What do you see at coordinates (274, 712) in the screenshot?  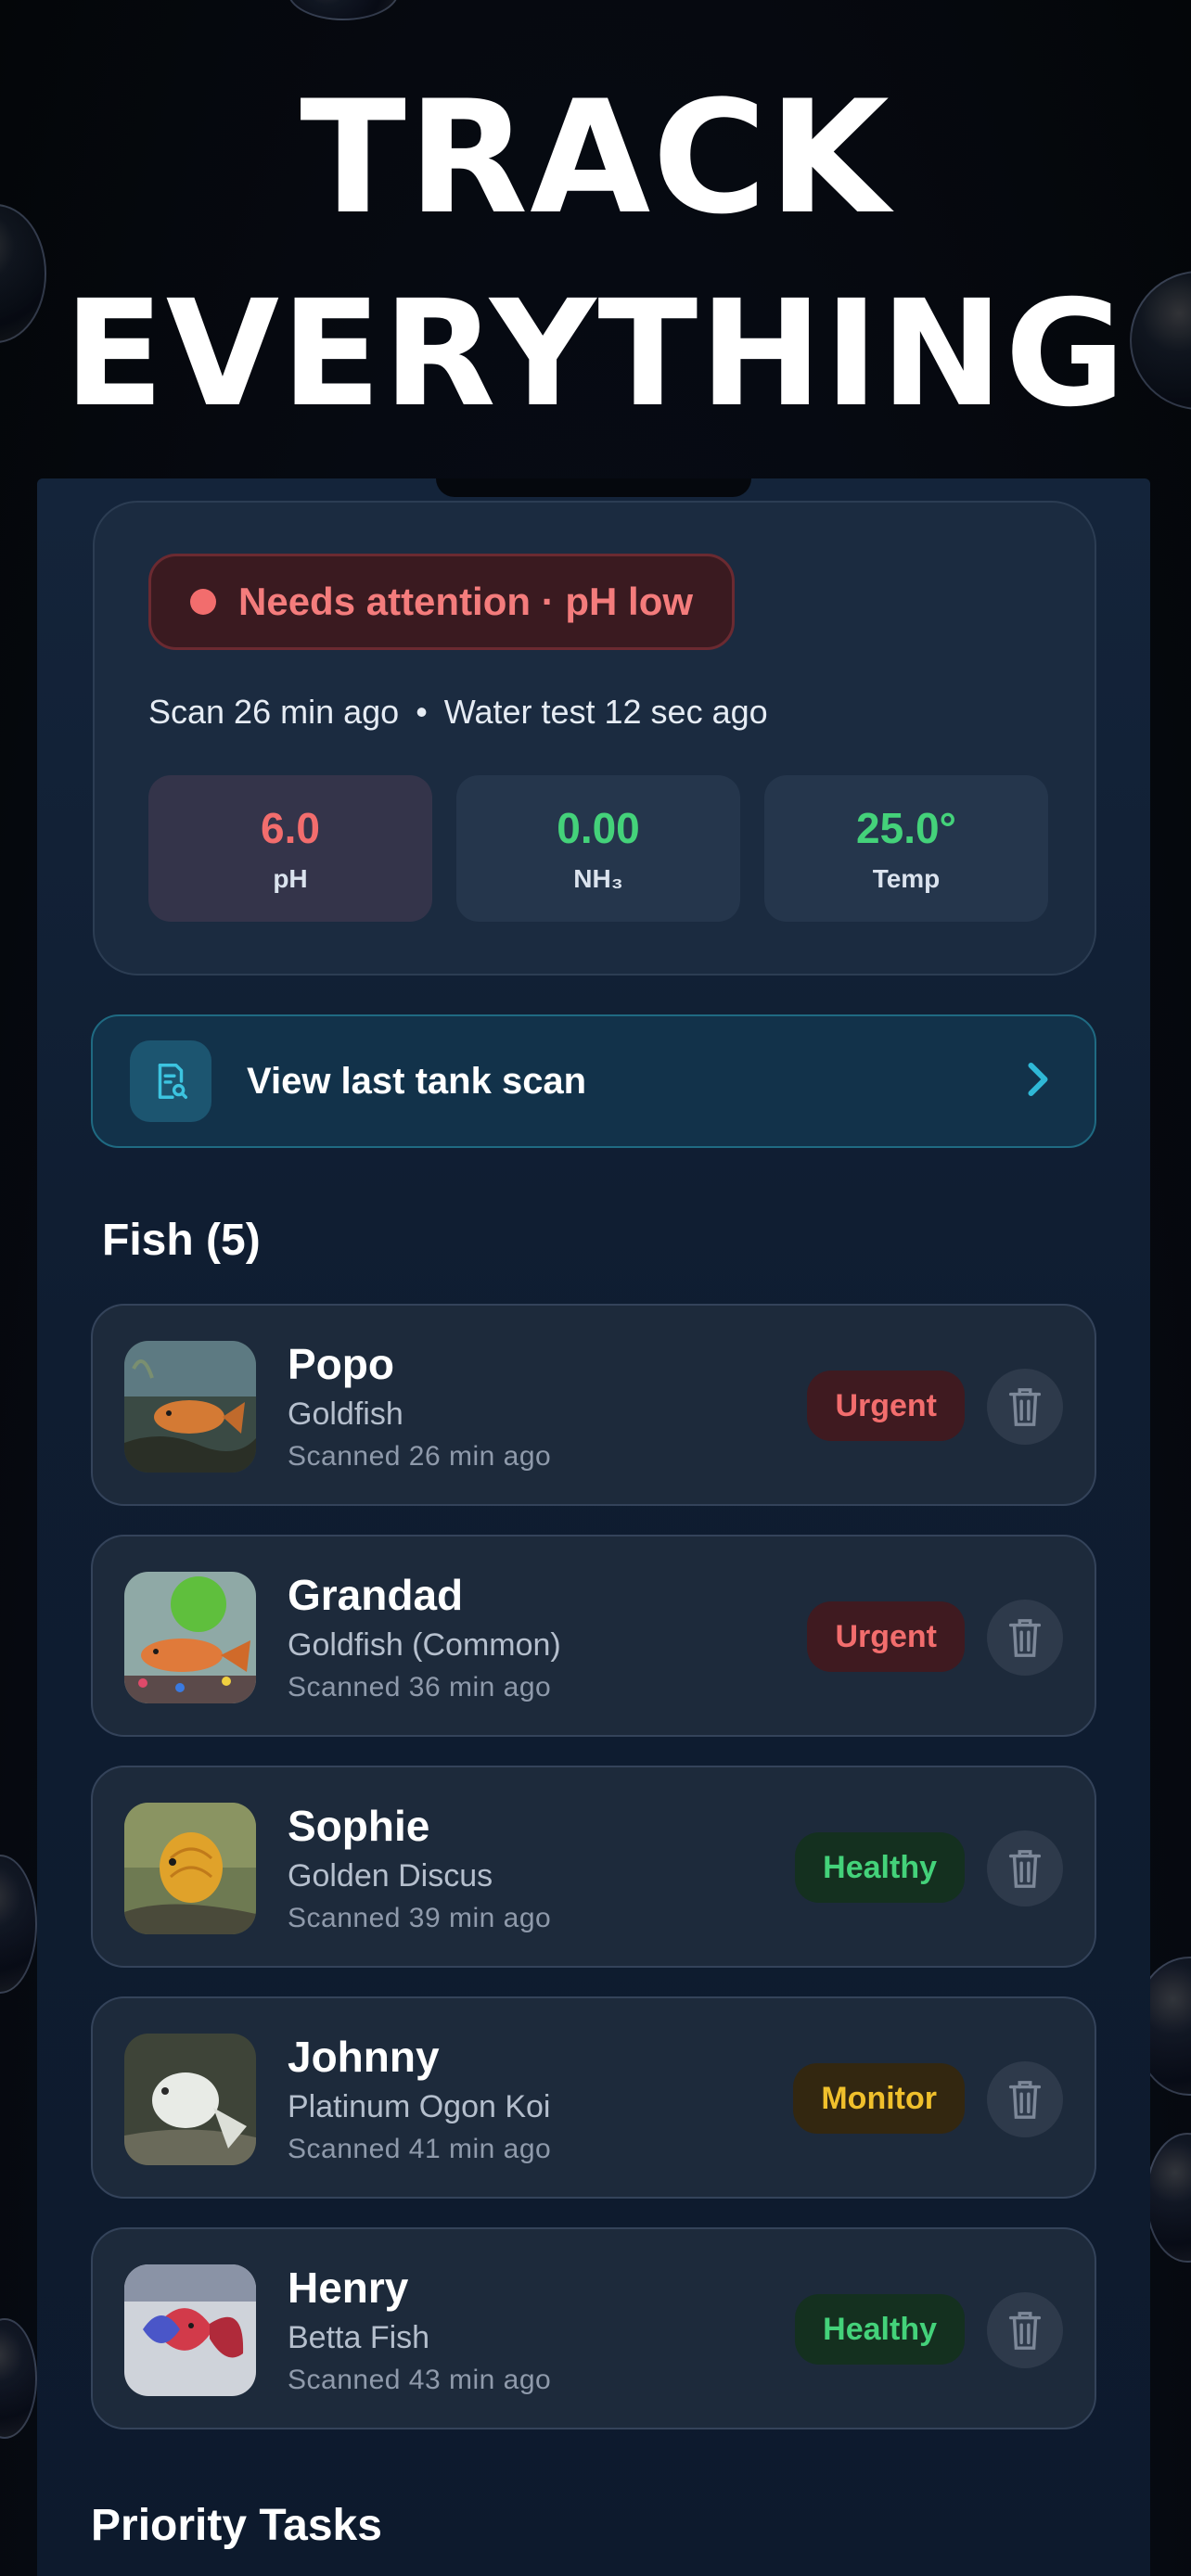 I see `scan-time: Scan 26 min ago` at bounding box center [274, 712].